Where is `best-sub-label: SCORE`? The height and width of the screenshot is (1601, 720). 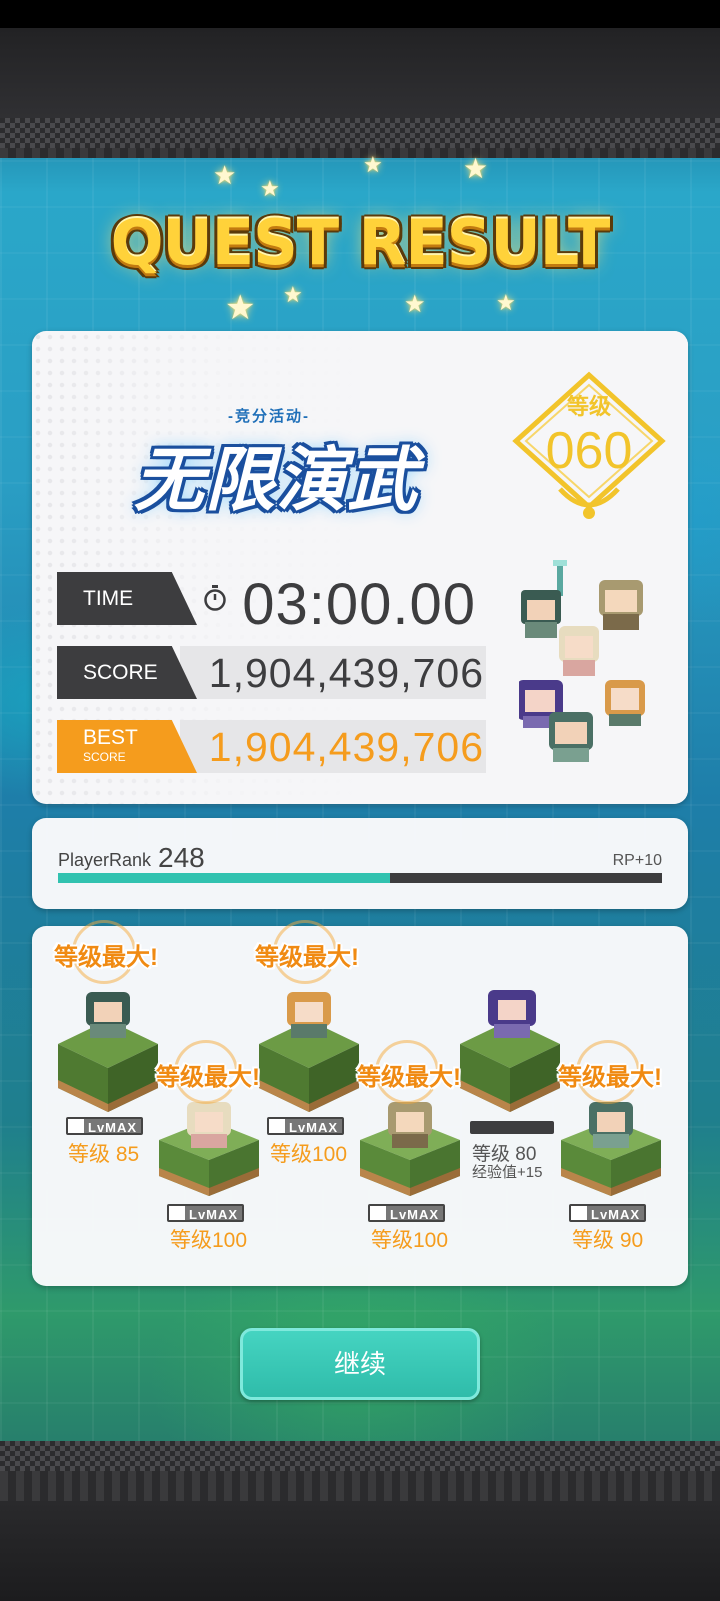
best-sub-label: SCORE is located at coordinates (104, 757).